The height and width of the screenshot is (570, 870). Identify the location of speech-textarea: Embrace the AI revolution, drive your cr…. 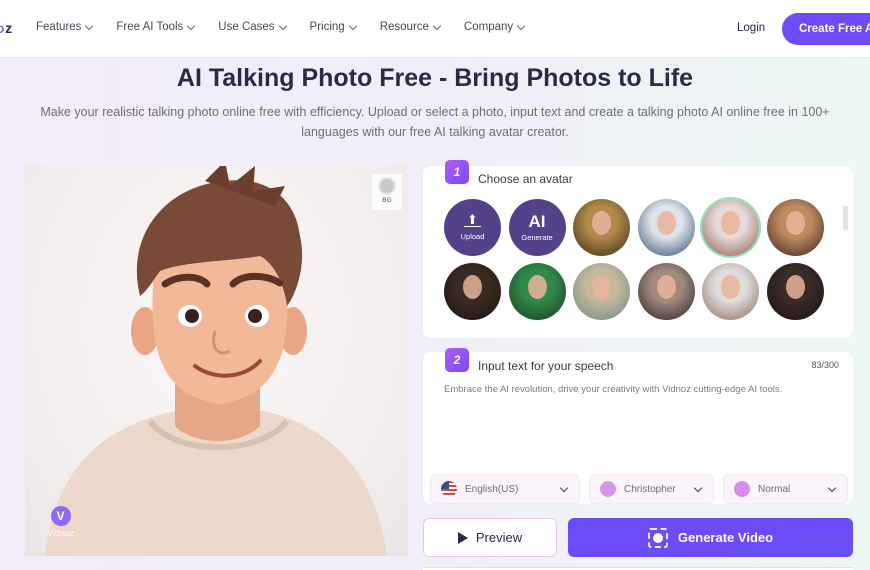
(639, 389).